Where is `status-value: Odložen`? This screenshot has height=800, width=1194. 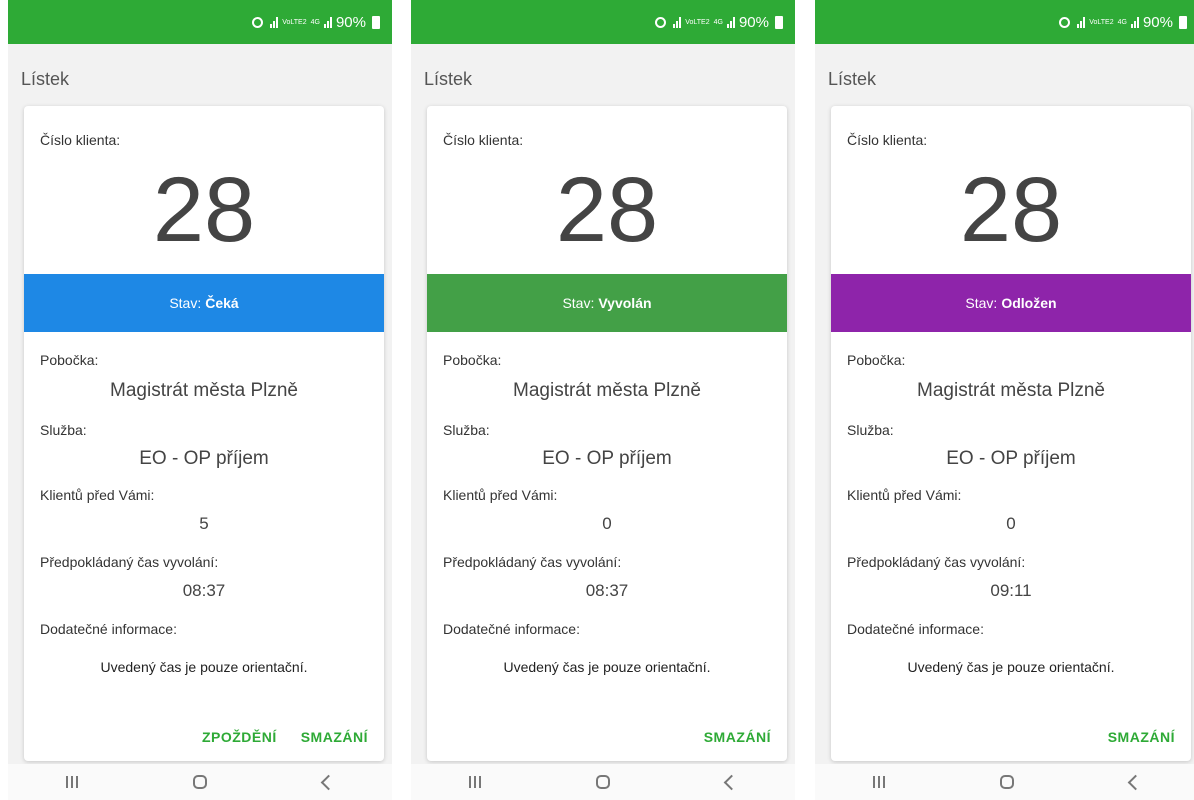 status-value: Odložen is located at coordinates (1029, 303).